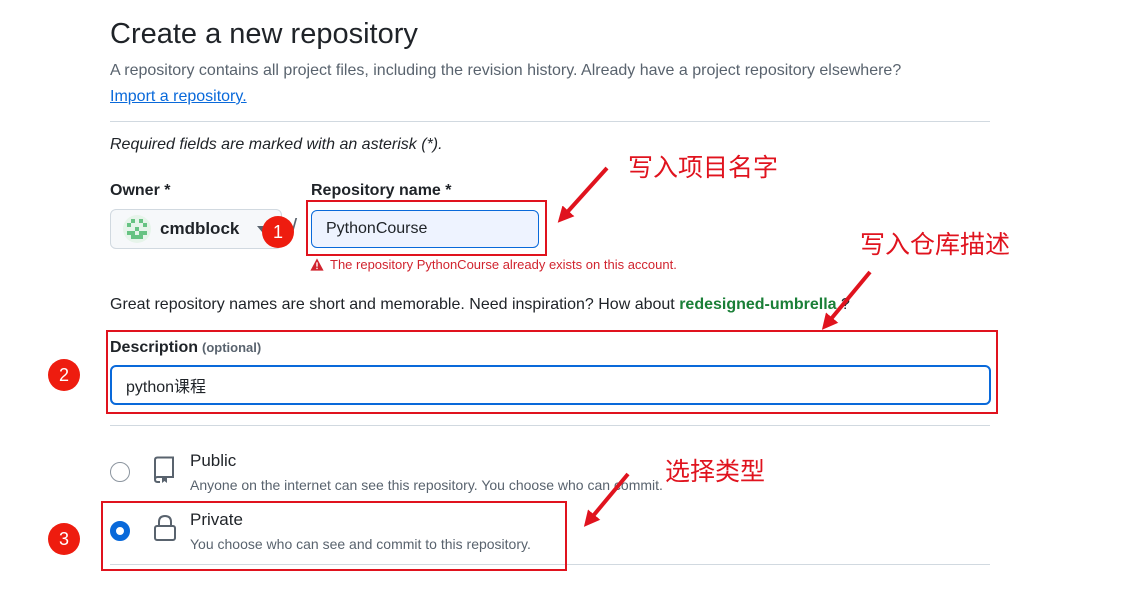 This screenshot has height=592, width=1128. Describe the element at coordinates (846, 300) in the screenshot. I see `arrow-to-description` at that location.